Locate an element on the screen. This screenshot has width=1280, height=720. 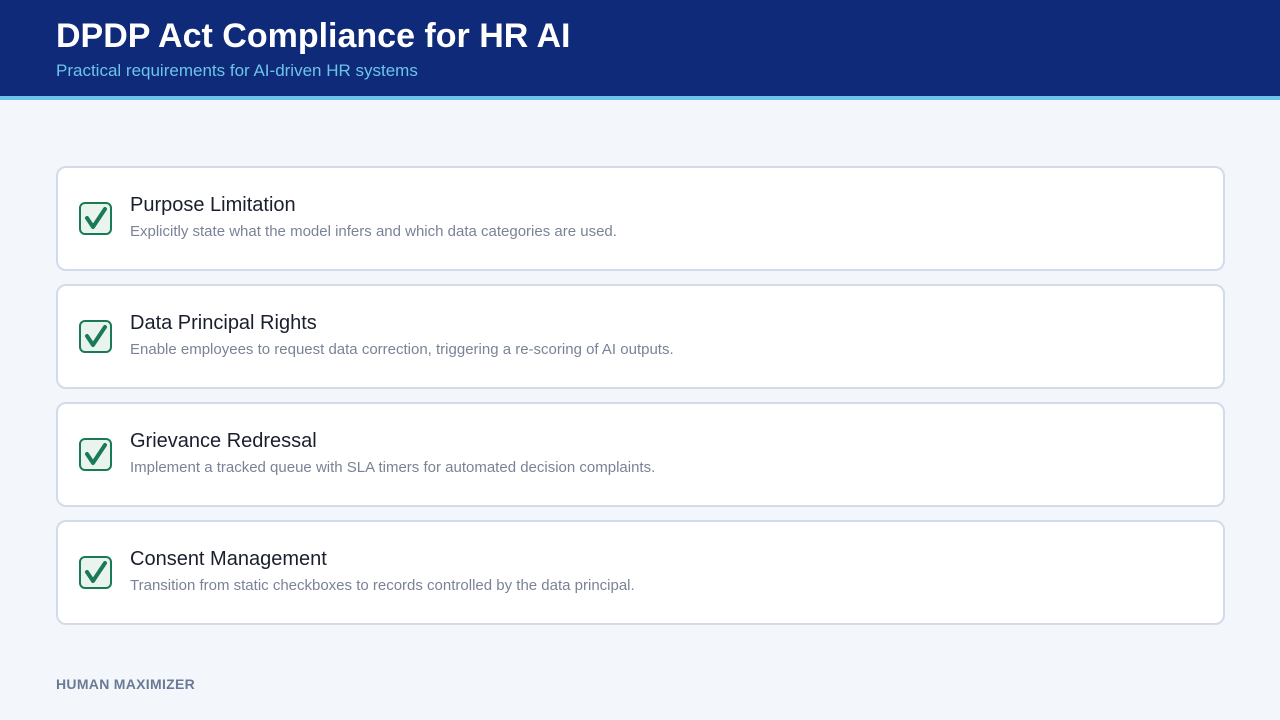
header-accent-stripe is located at coordinates (640, 98).